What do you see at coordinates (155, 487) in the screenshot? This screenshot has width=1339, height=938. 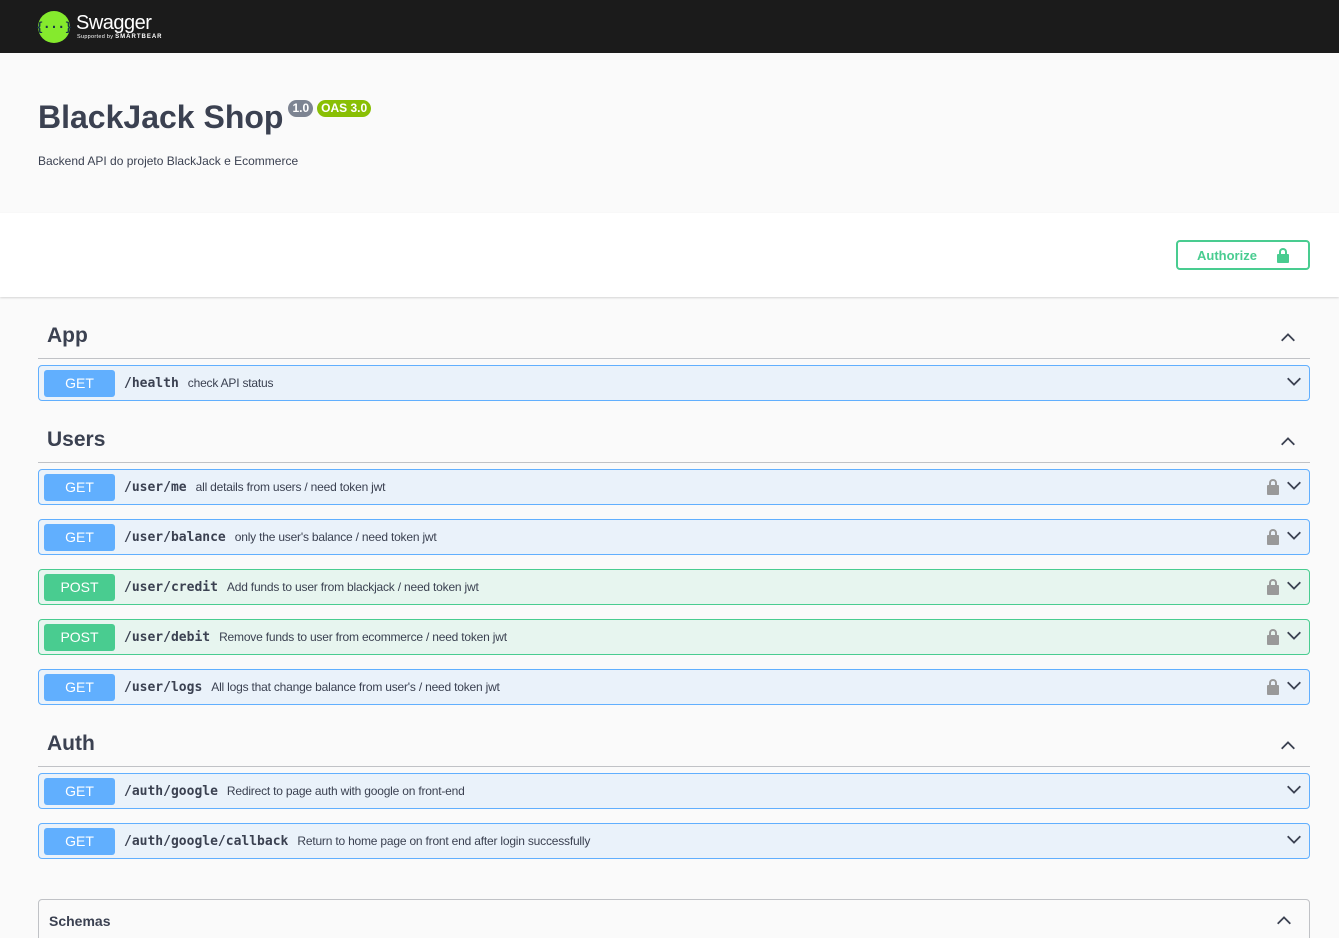 I see `operation-path: /user/me` at bounding box center [155, 487].